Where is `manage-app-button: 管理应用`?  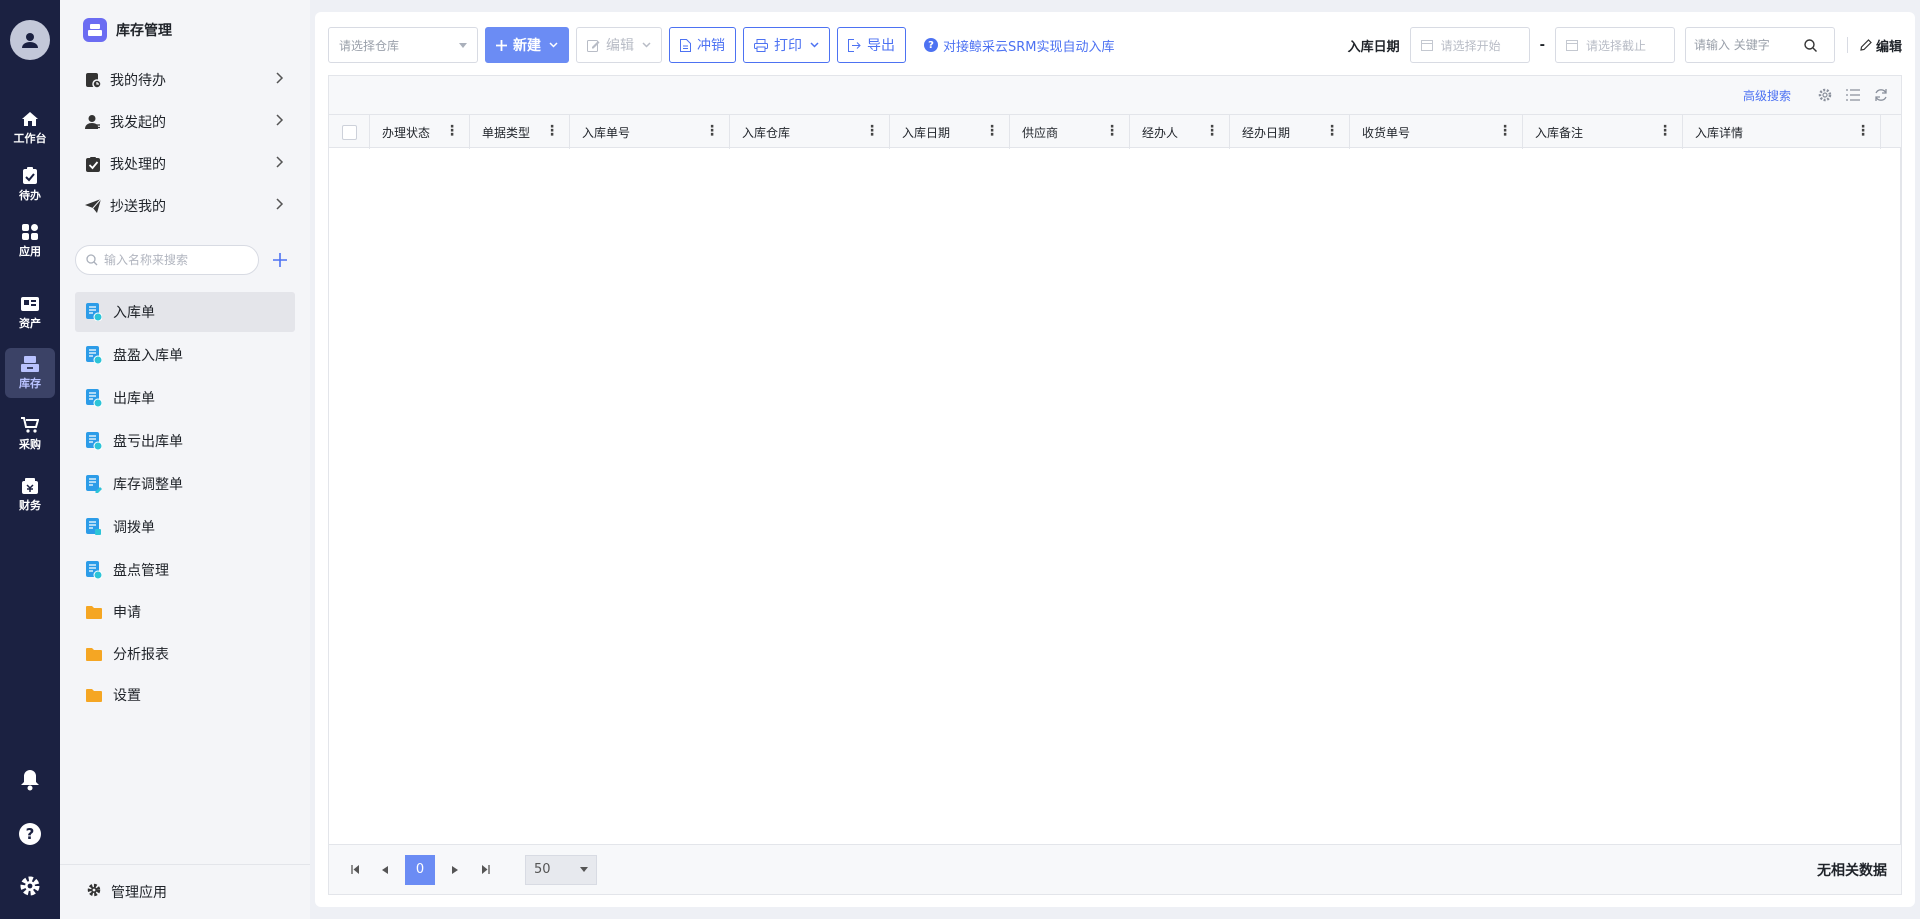
manage-app-button: 管理应用 is located at coordinates (185, 891).